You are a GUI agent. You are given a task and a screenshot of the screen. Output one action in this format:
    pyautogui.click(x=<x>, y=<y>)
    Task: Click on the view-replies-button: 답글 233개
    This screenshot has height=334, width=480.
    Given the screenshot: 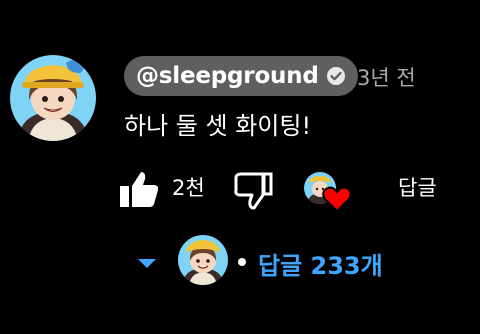 What is the action you would take?
    pyautogui.click(x=320, y=263)
    